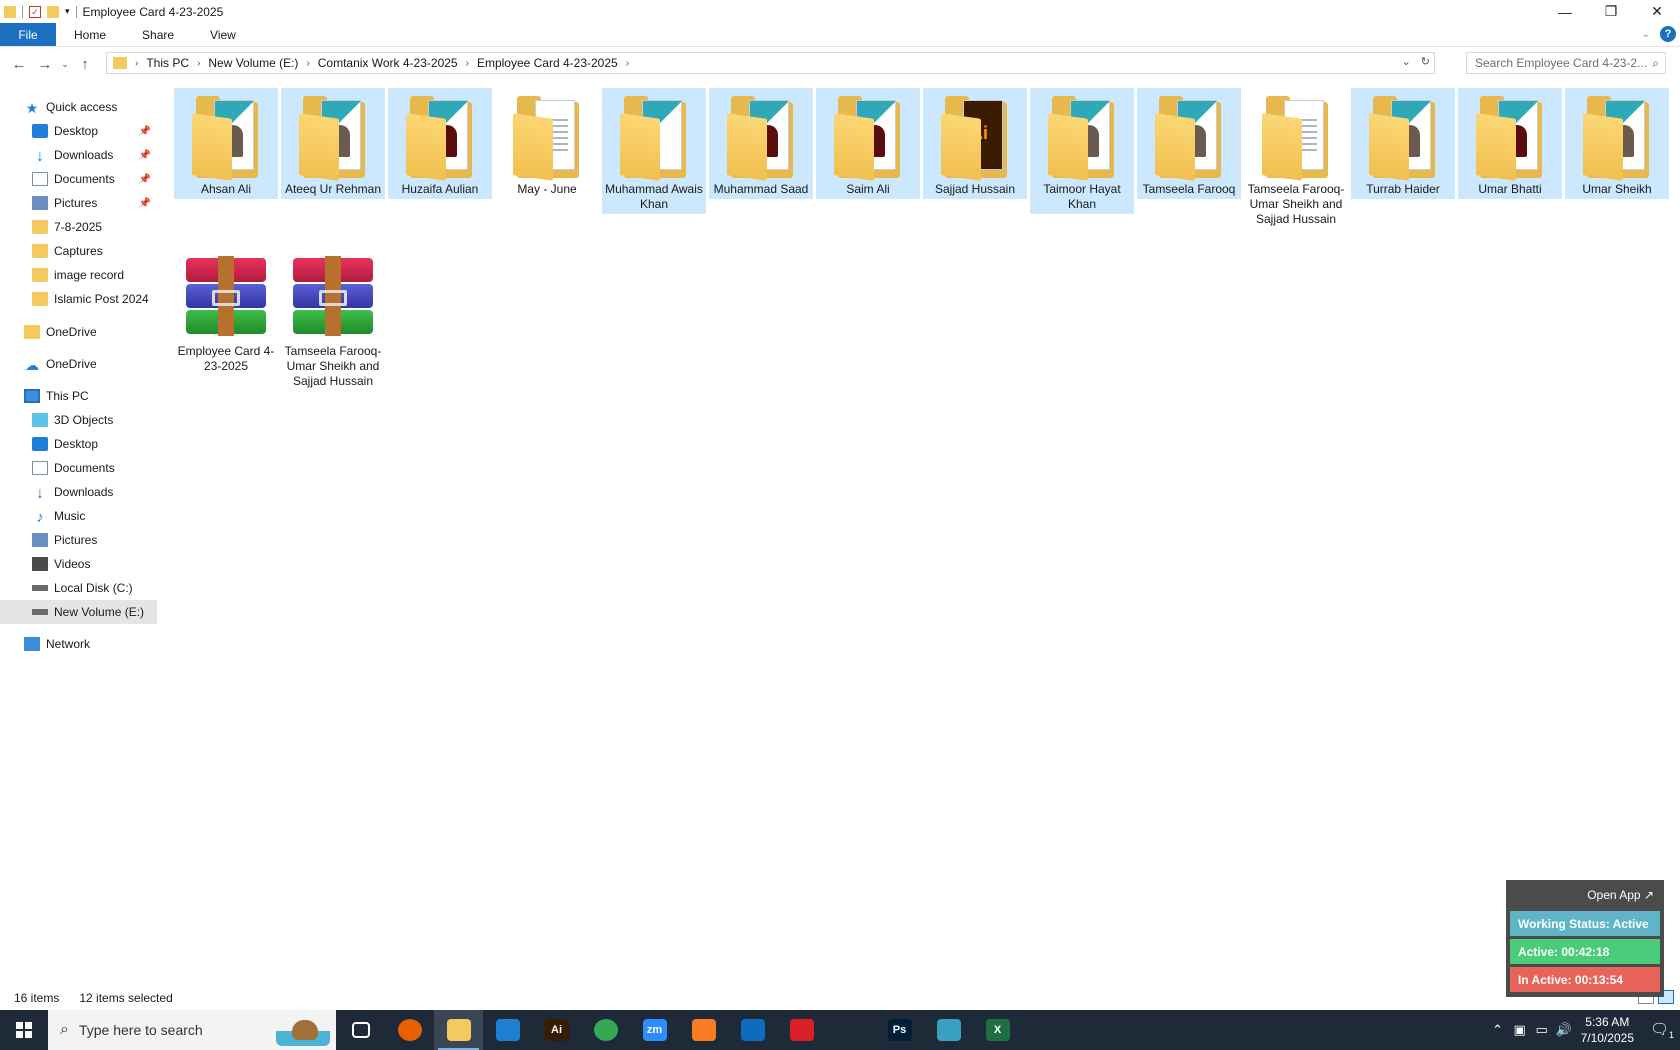 Image resolution: width=1680 pixels, height=1050 pixels. I want to click on folder-item: Umar Bhatti, so click(1510, 143).